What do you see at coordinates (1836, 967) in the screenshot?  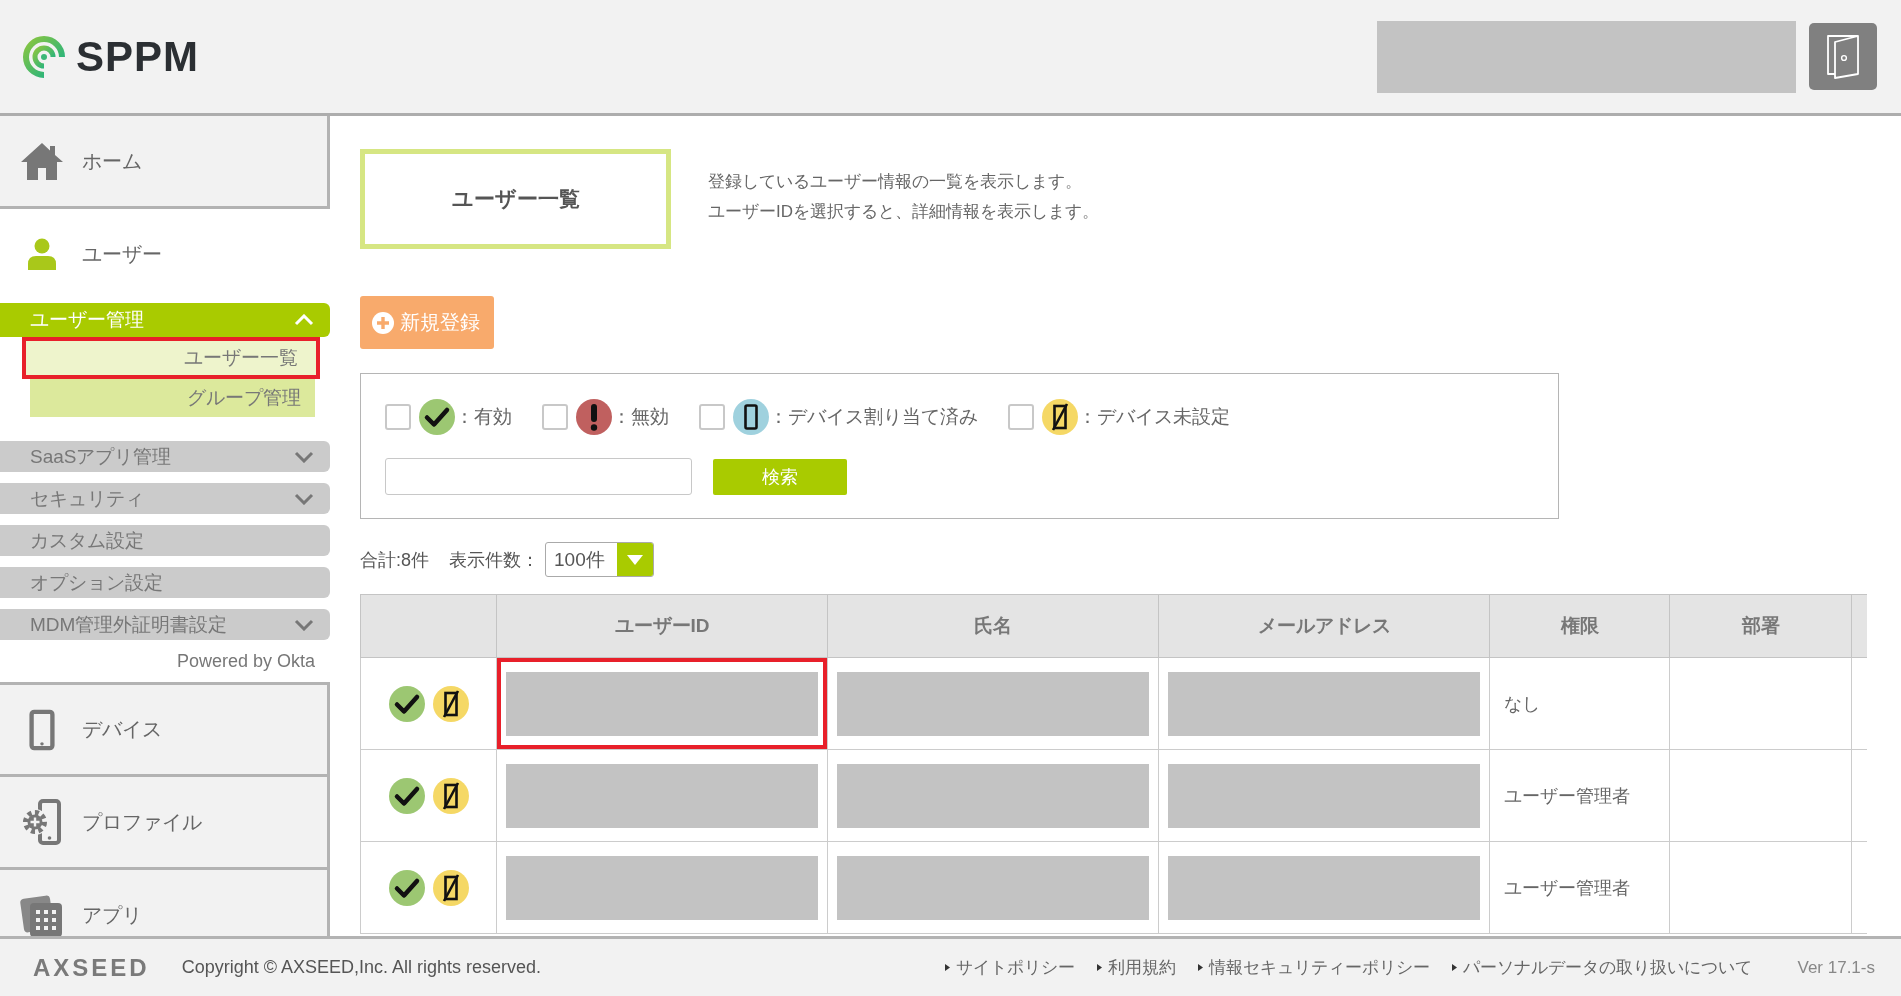 I see `version-text: Ver 17.1-s` at bounding box center [1836, 967].